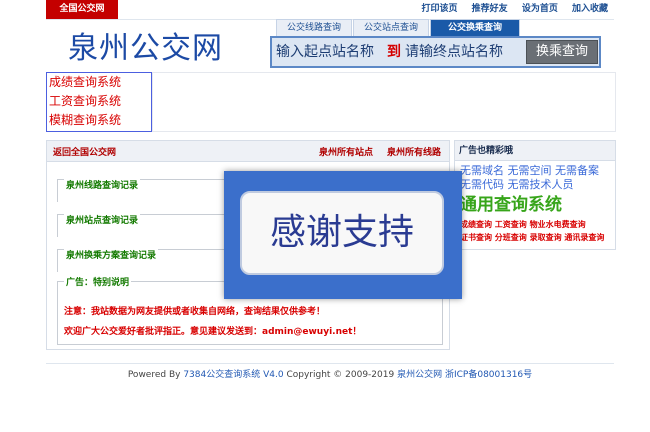  What do you see at coordinates (111, 254) in the screenshot?
I see `transfer-query-history-title: 泉州换乘方案查询记录` at bounding box center [111, 254].